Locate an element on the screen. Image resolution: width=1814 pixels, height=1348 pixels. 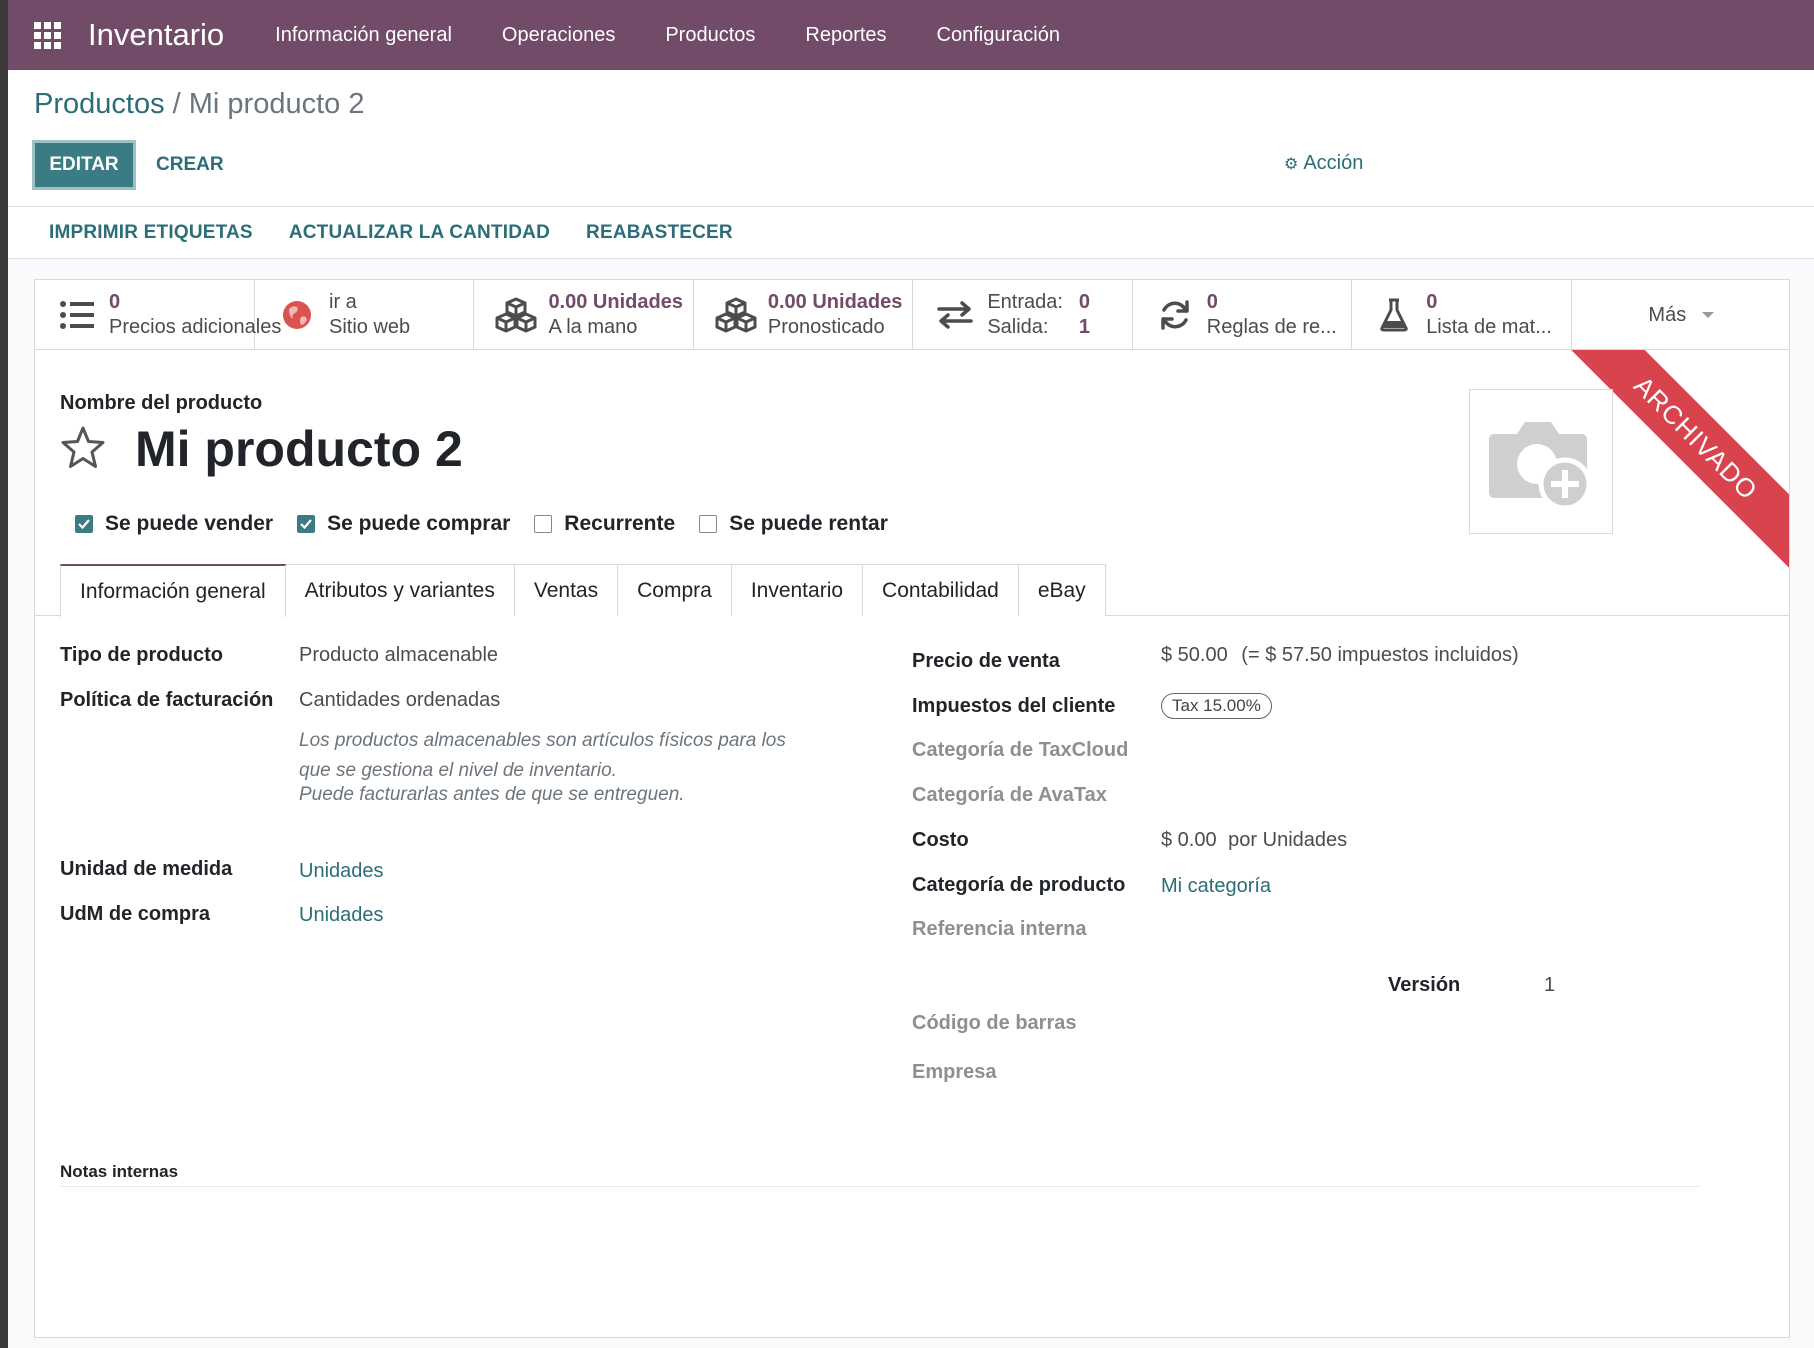
purchase-uom-field: Unidades is located at coordinates (341, 915).